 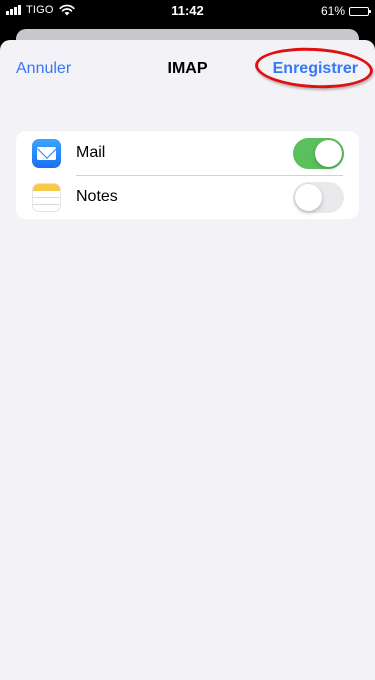 I want to click on settings-row-notes: Notes, so click(x=187, y=197).